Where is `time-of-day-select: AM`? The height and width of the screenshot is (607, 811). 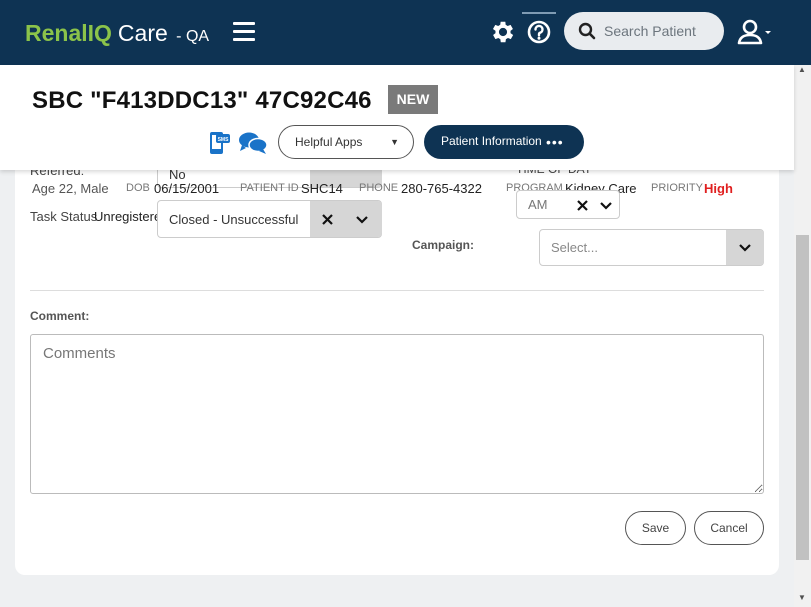 time-of-day-select: AM is located at coordinates (568, 204).